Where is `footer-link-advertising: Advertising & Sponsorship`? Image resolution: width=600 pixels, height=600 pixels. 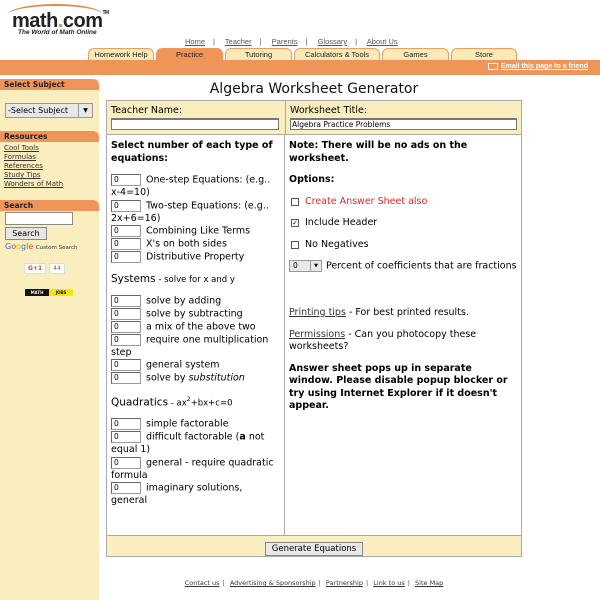 footer-link-advertising: Advertising & Sponsorship is located at coordinates (273, 583).